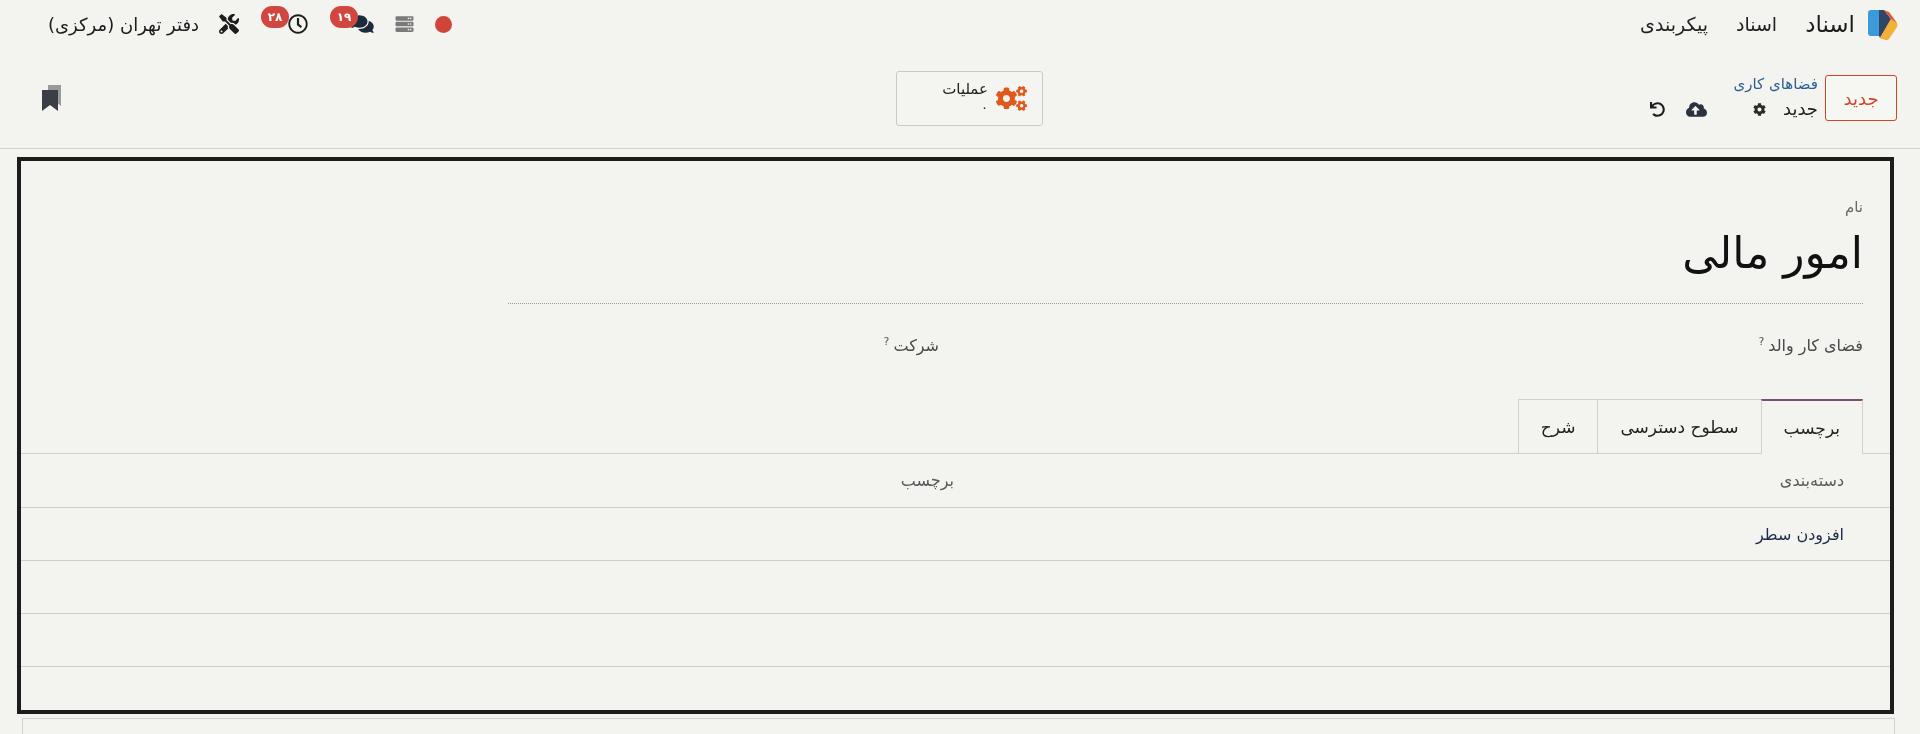  What do you see at coordinates (298, 24) in the screenshot?
I see `clock-icon` at bounding box center [298, 24].